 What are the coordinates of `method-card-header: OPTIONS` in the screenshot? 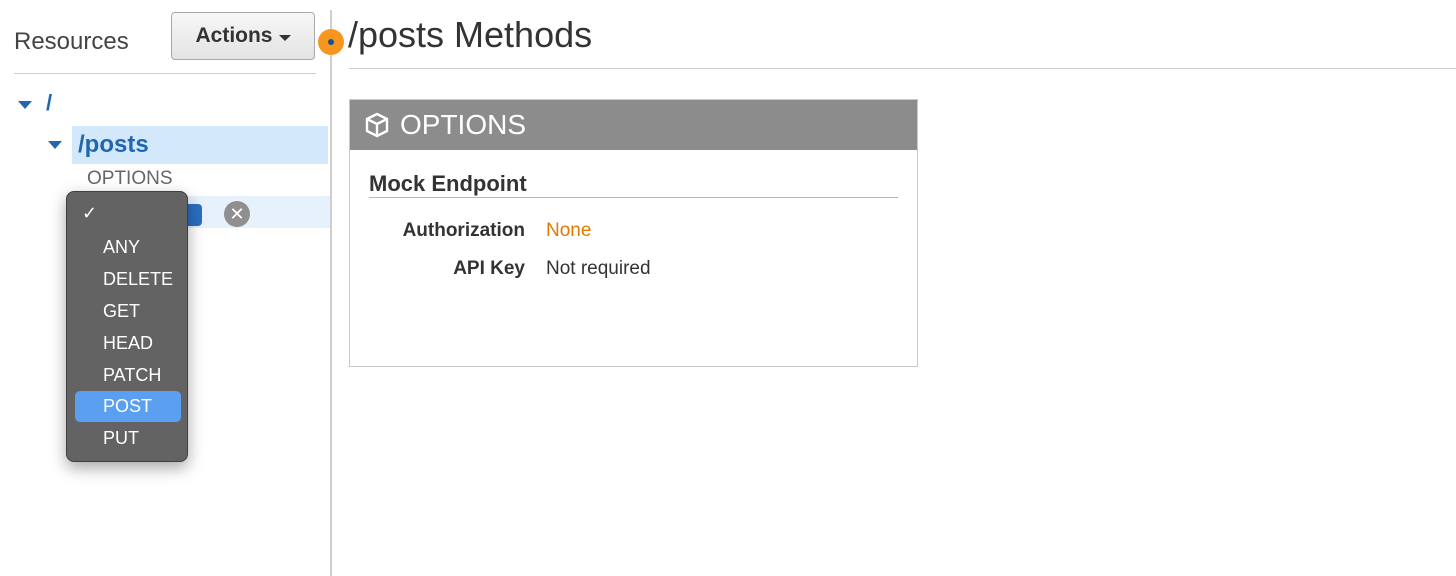 It's located at (633, 125).